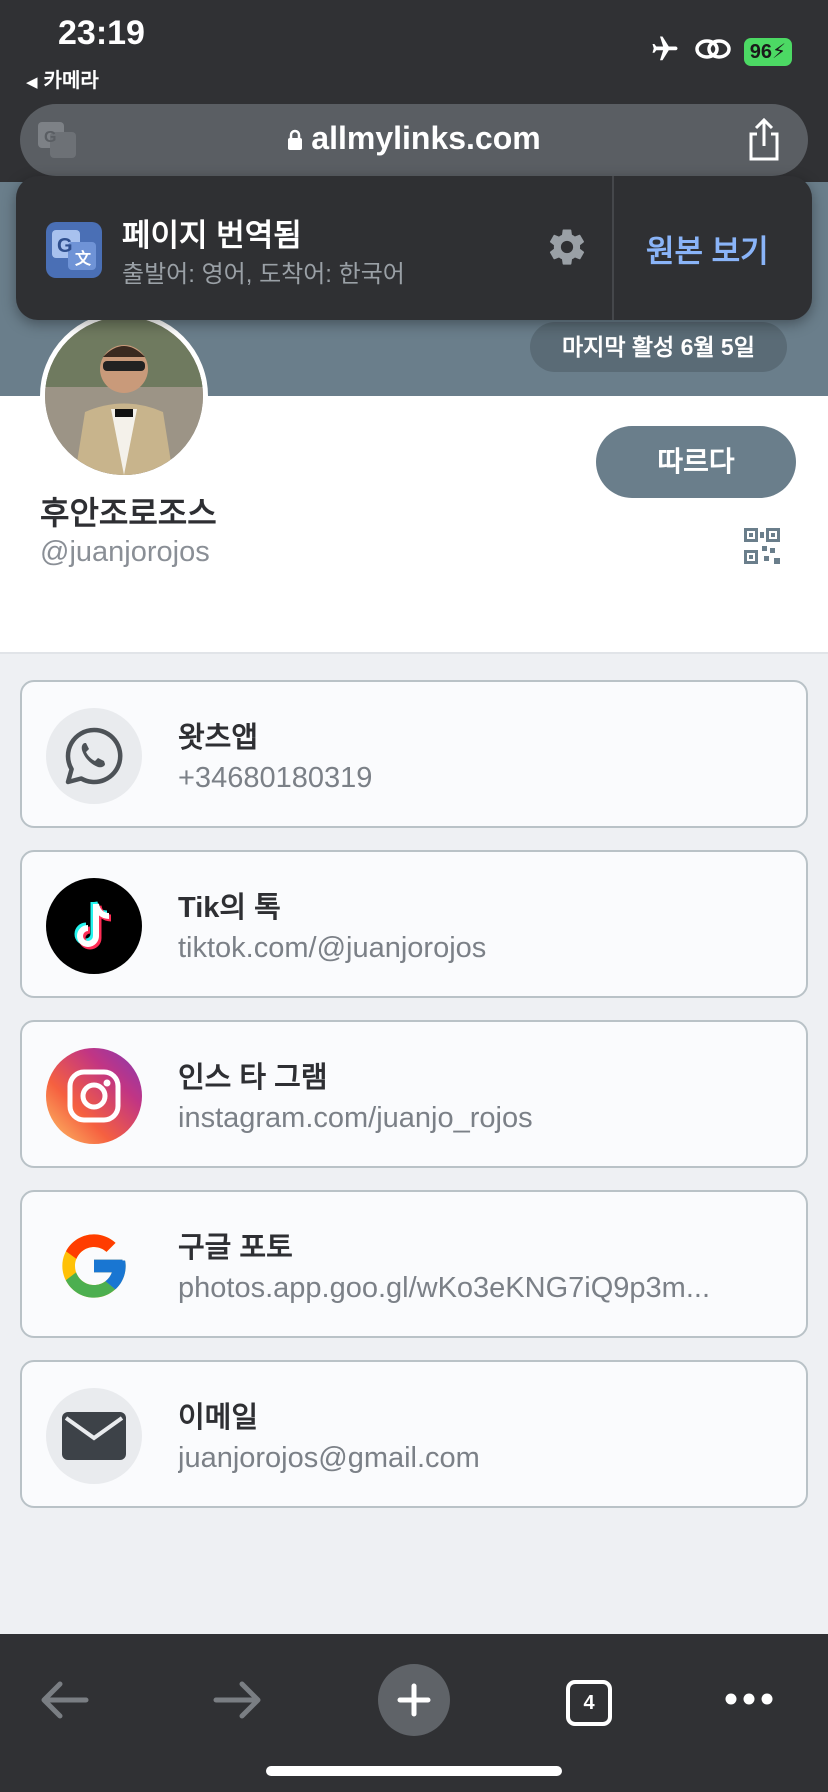  I want to click on avatar, so click(124, 396).